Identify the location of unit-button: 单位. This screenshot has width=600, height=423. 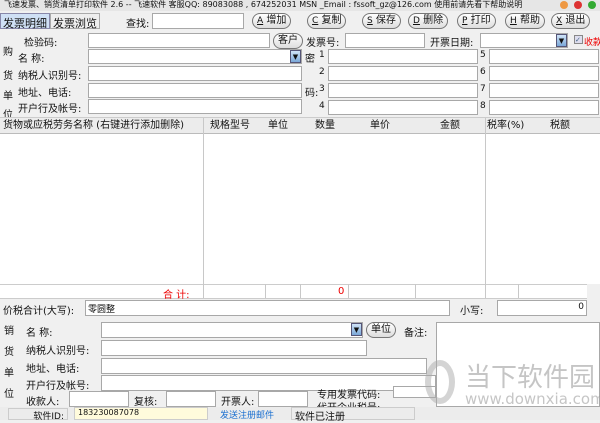
(381, 330).